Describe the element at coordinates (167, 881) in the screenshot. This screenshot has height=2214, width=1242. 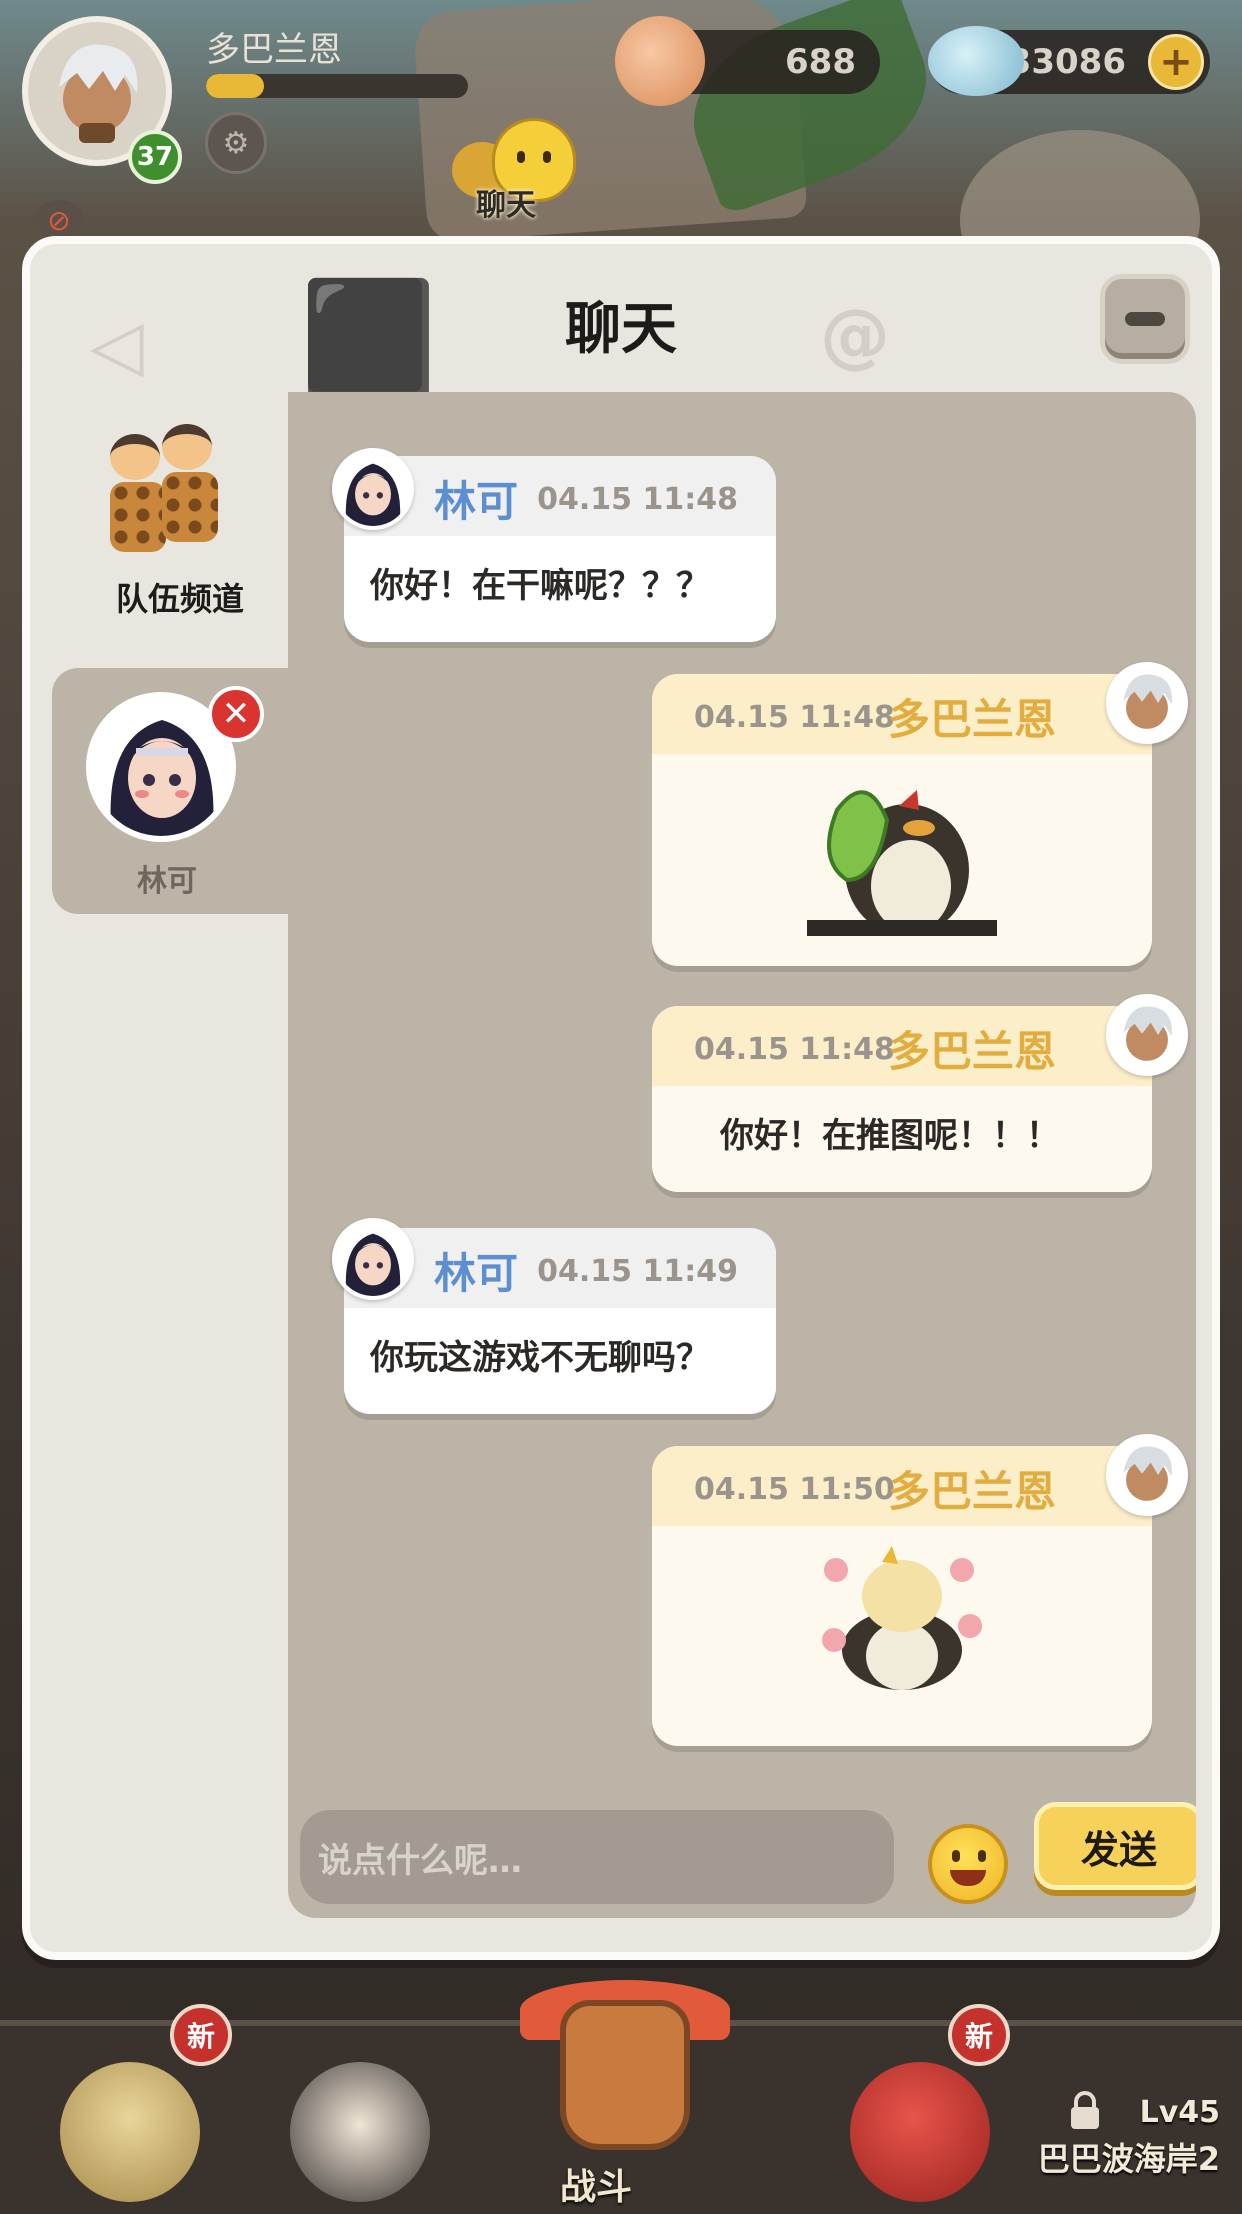
I see `channel-private-label: 林可` at that location.